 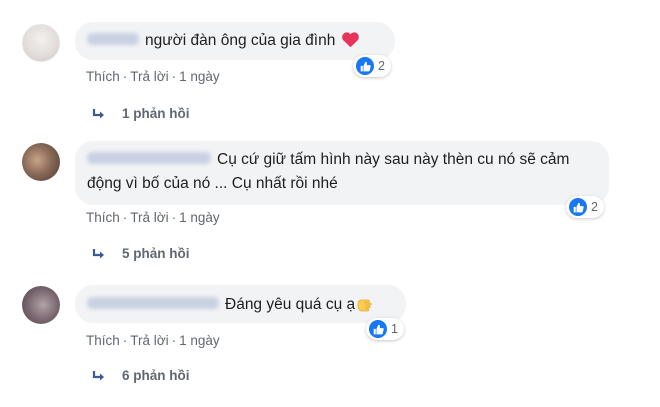 I want to click on comment-line-2: động vì bố của nó ... Cụ nhất rồi nhé, so click(x=212, y=183).